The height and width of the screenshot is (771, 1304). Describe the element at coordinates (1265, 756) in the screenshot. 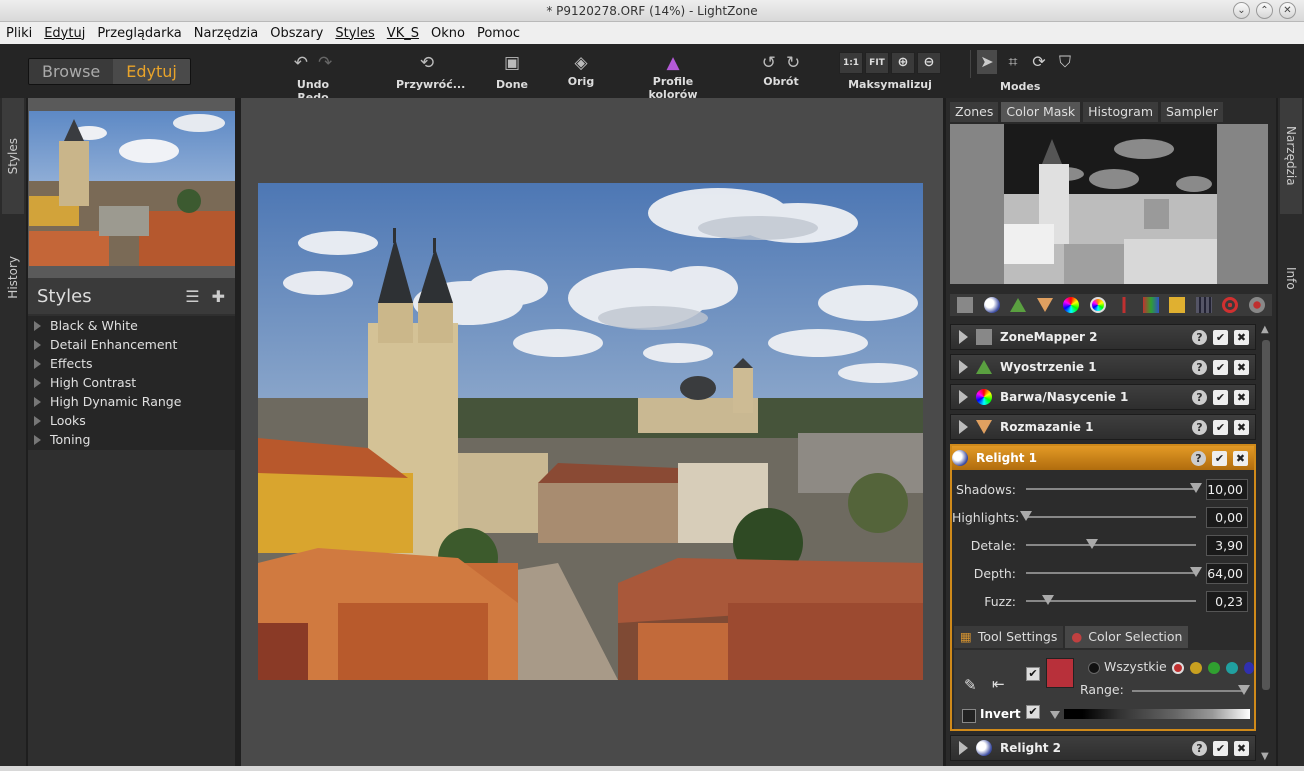

I see `scroll-down-icon: ▼` at that location.